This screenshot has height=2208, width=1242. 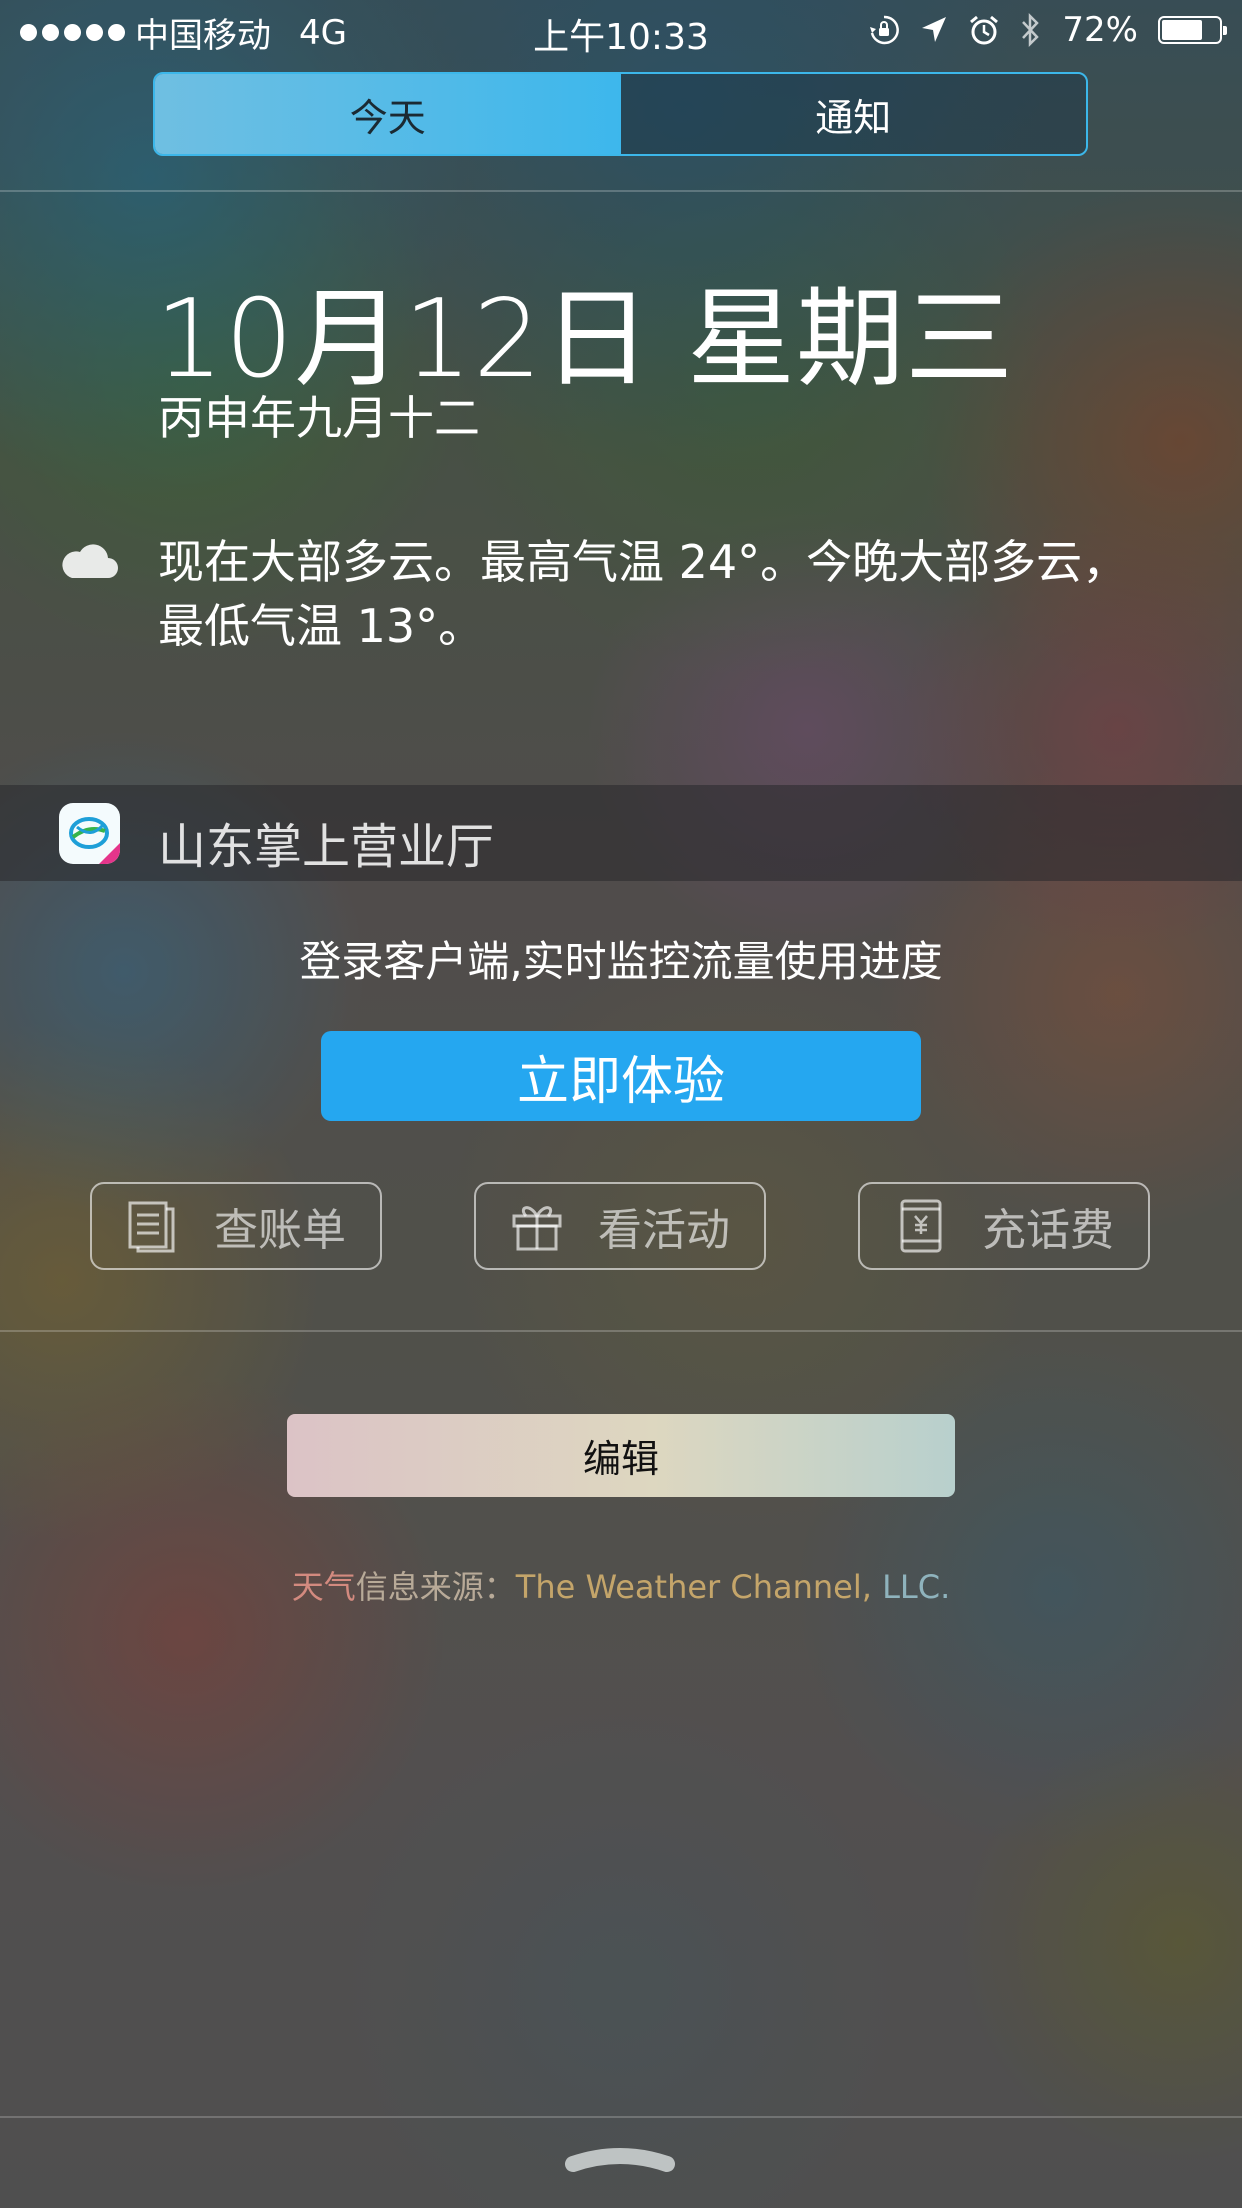 I want to click on bottom-divider, so click(x=621, y=2117).